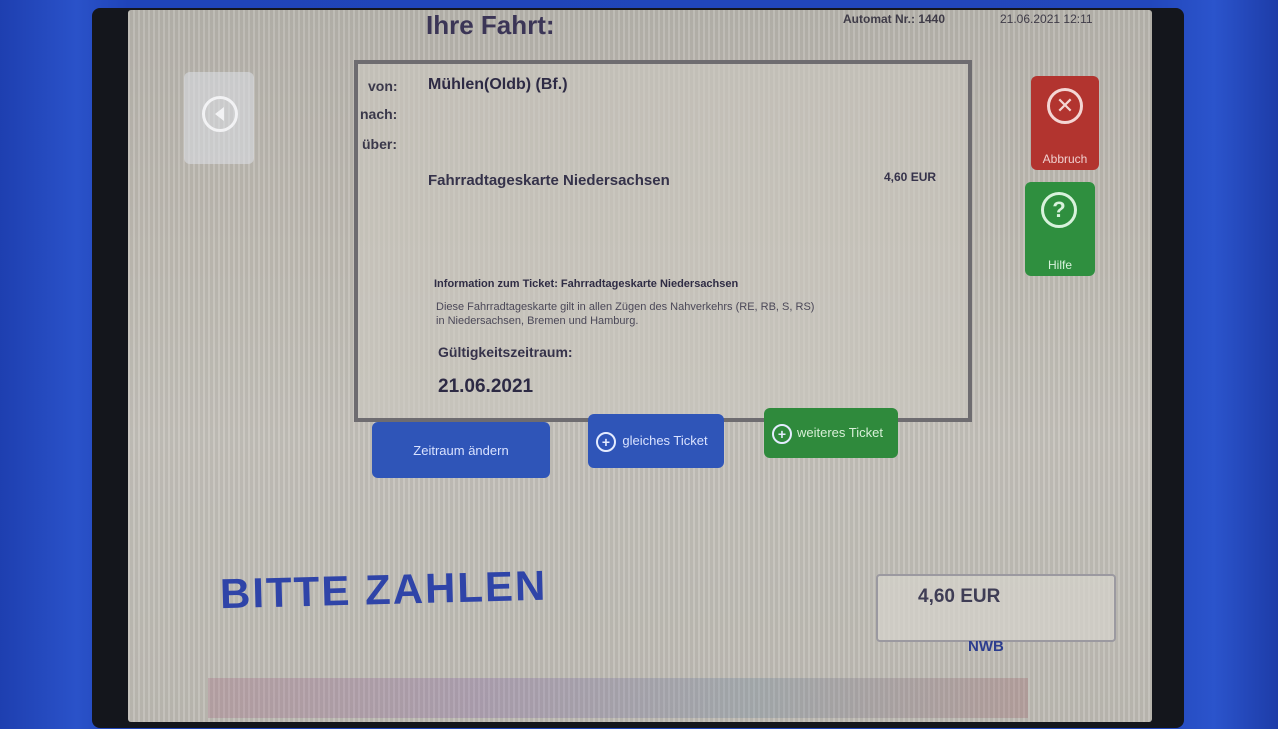 The width and height of the screenshot is (1278, 729). I want to click on back-button, so click(219, 118).